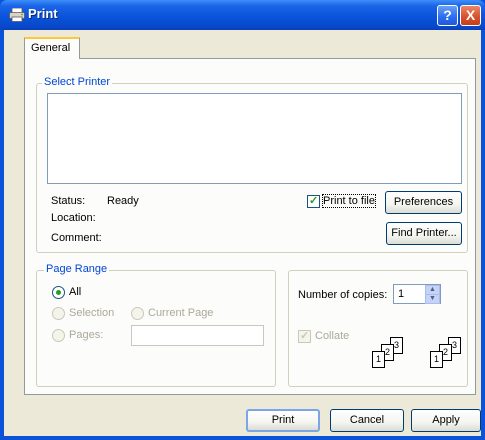 The image size is (485, 440). What do you see at coordinates (197, 335) in the screenshot?
I see `pages-input` at bounding box center [197, 335].